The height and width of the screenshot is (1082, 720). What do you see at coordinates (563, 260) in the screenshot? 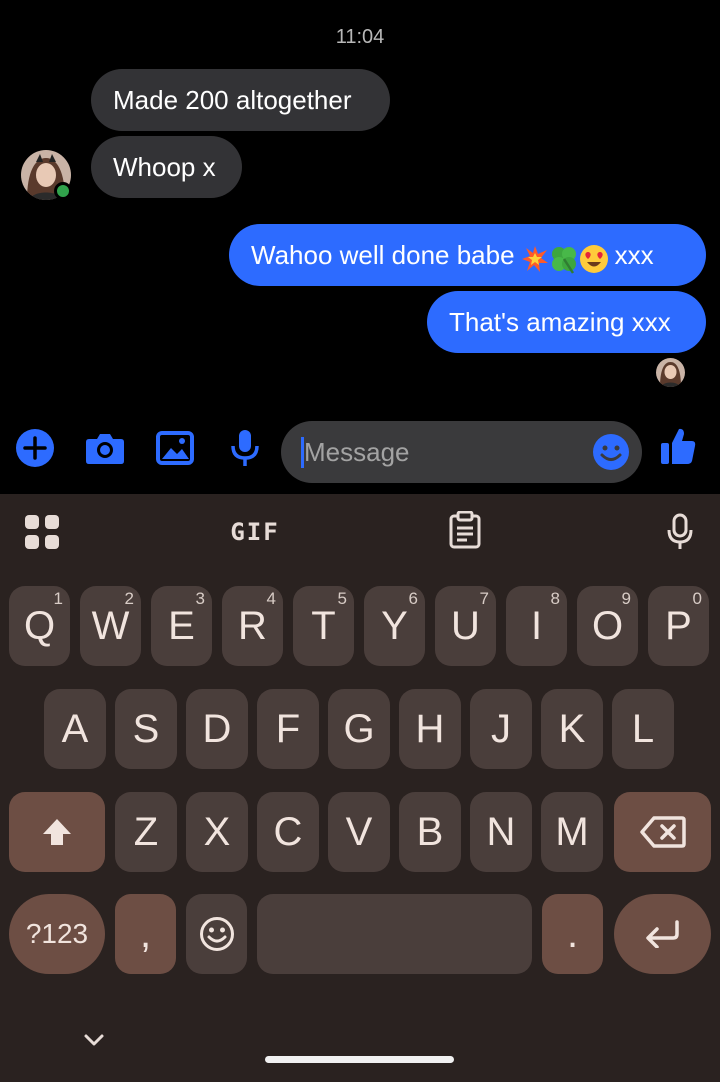
I see `four-leaf-clover-emoji-icon` at bounding box center [563, 260].